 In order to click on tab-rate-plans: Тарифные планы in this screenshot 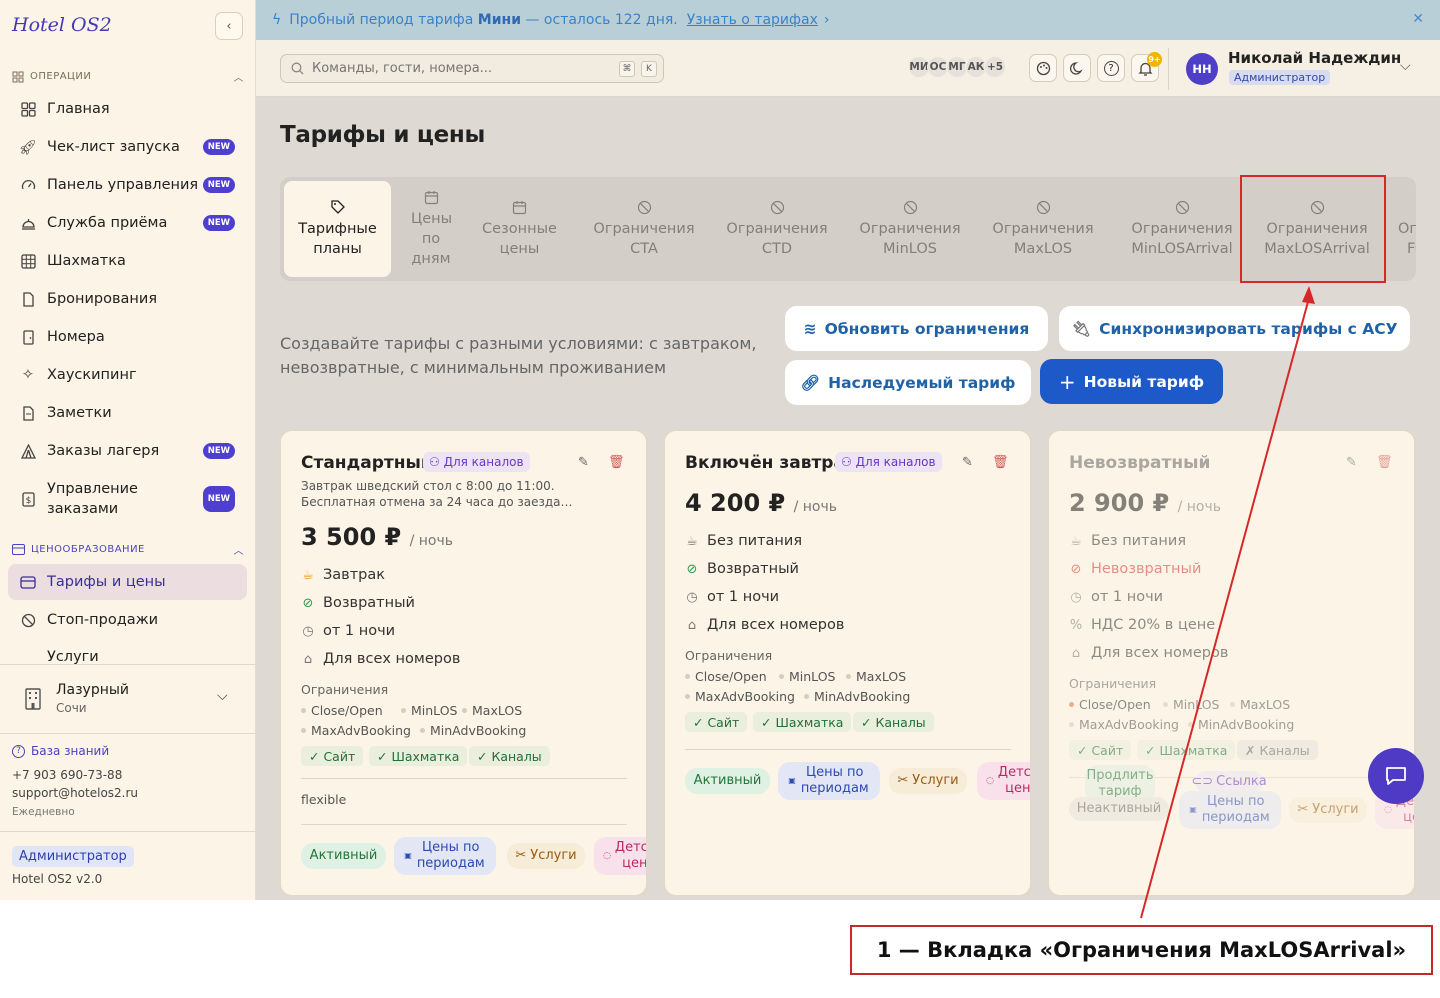, I will do `click(337, 229)`.